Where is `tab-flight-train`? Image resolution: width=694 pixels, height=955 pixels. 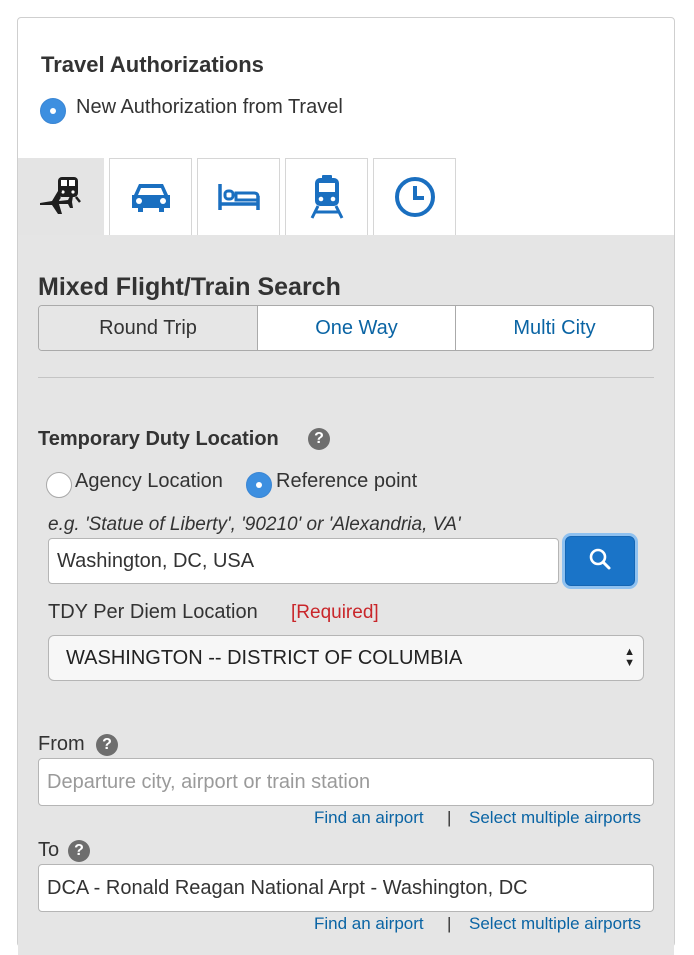 tab-flight-train is located at coordinates (61, 196).